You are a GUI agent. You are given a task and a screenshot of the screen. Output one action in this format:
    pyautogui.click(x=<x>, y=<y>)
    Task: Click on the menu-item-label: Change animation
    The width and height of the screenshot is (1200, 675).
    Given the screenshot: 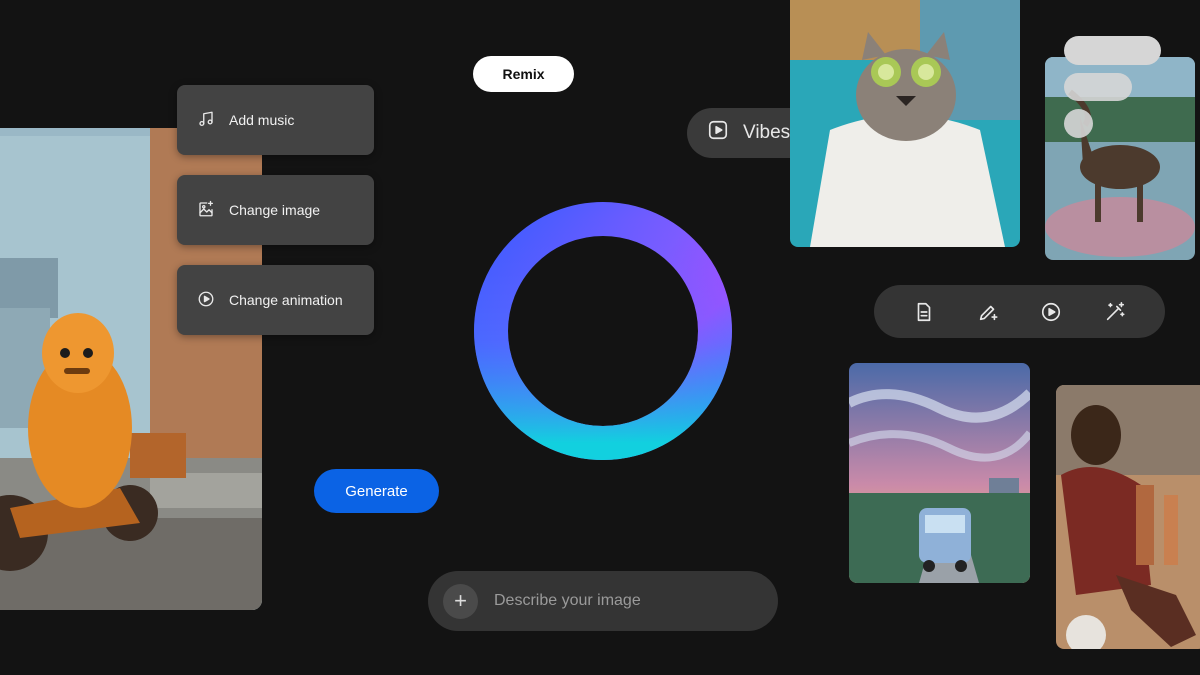 What is the action you would take?
    pyautogui.click(x=286, y=300)
    